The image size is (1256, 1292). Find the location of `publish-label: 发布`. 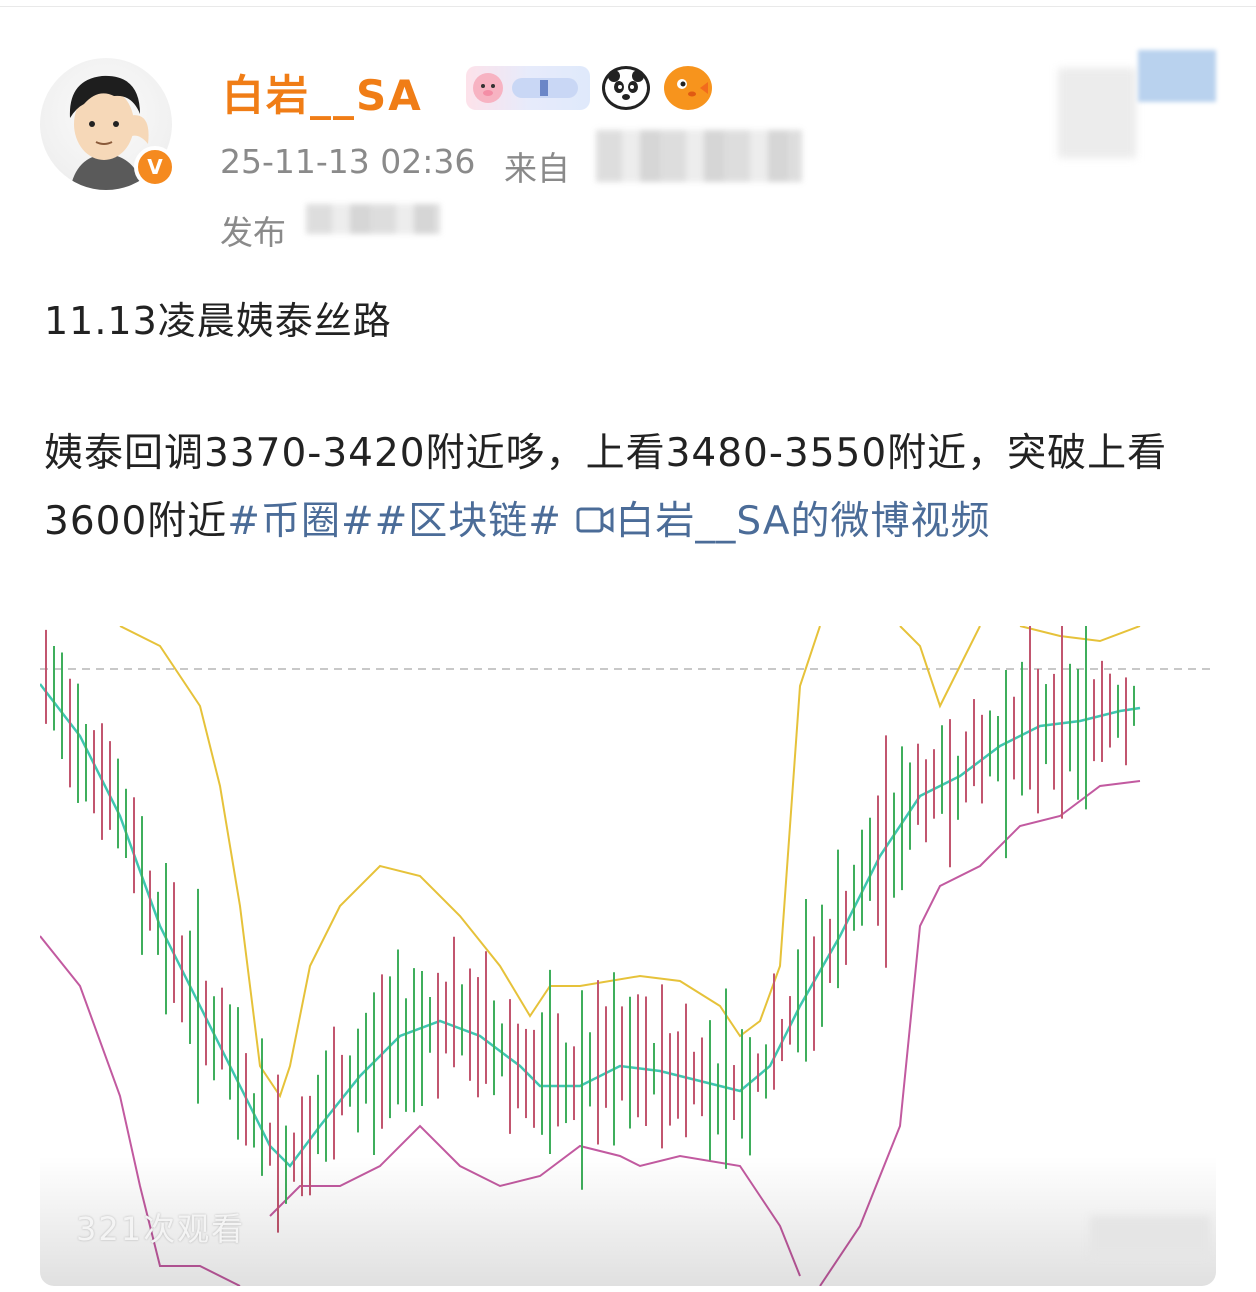

publish-label: 发布 is located at coordinates (253, 232).